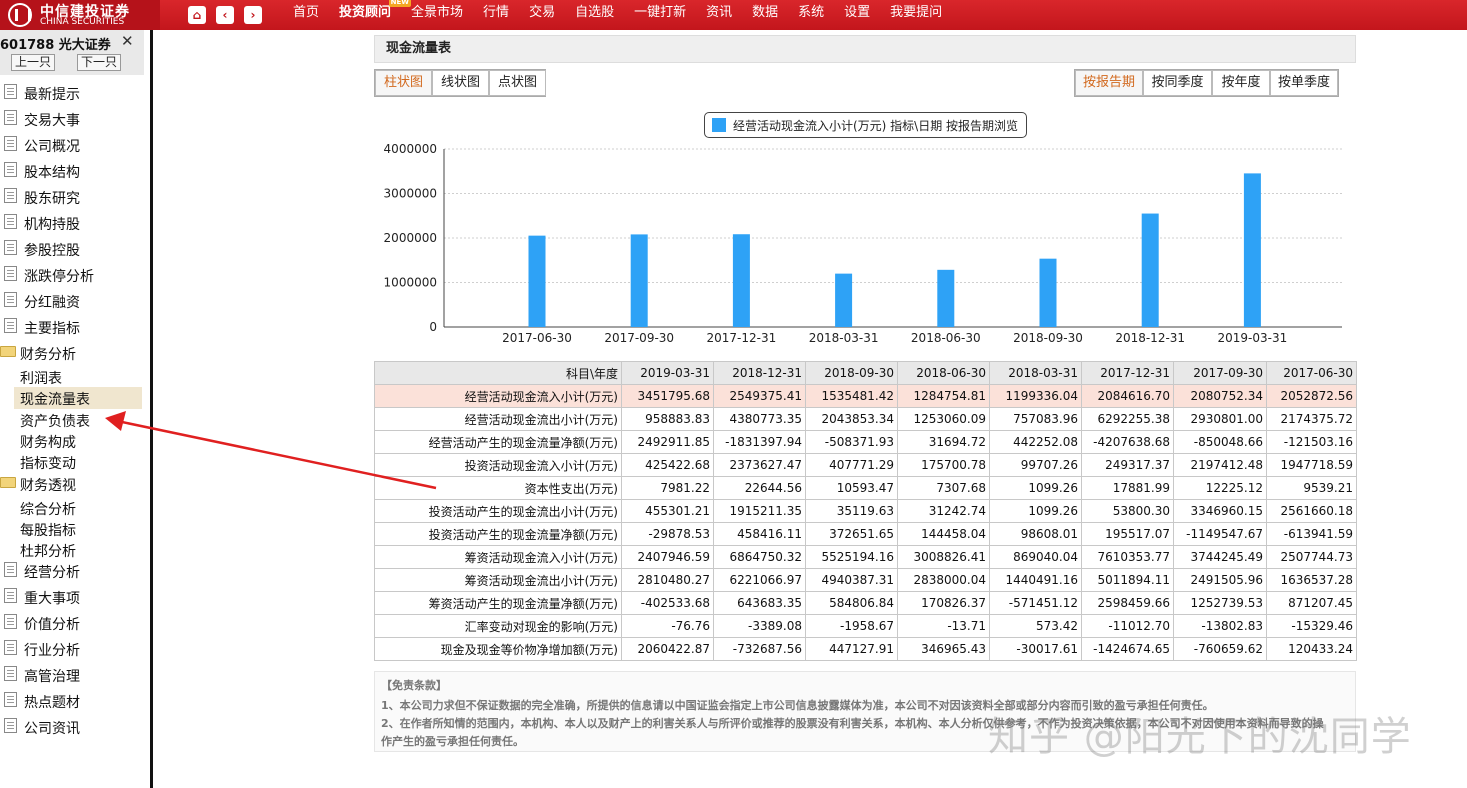 This screenshot has width=1467, height=788. I want to click on sidebar-item-14: 财务构成, so click(75, 441).